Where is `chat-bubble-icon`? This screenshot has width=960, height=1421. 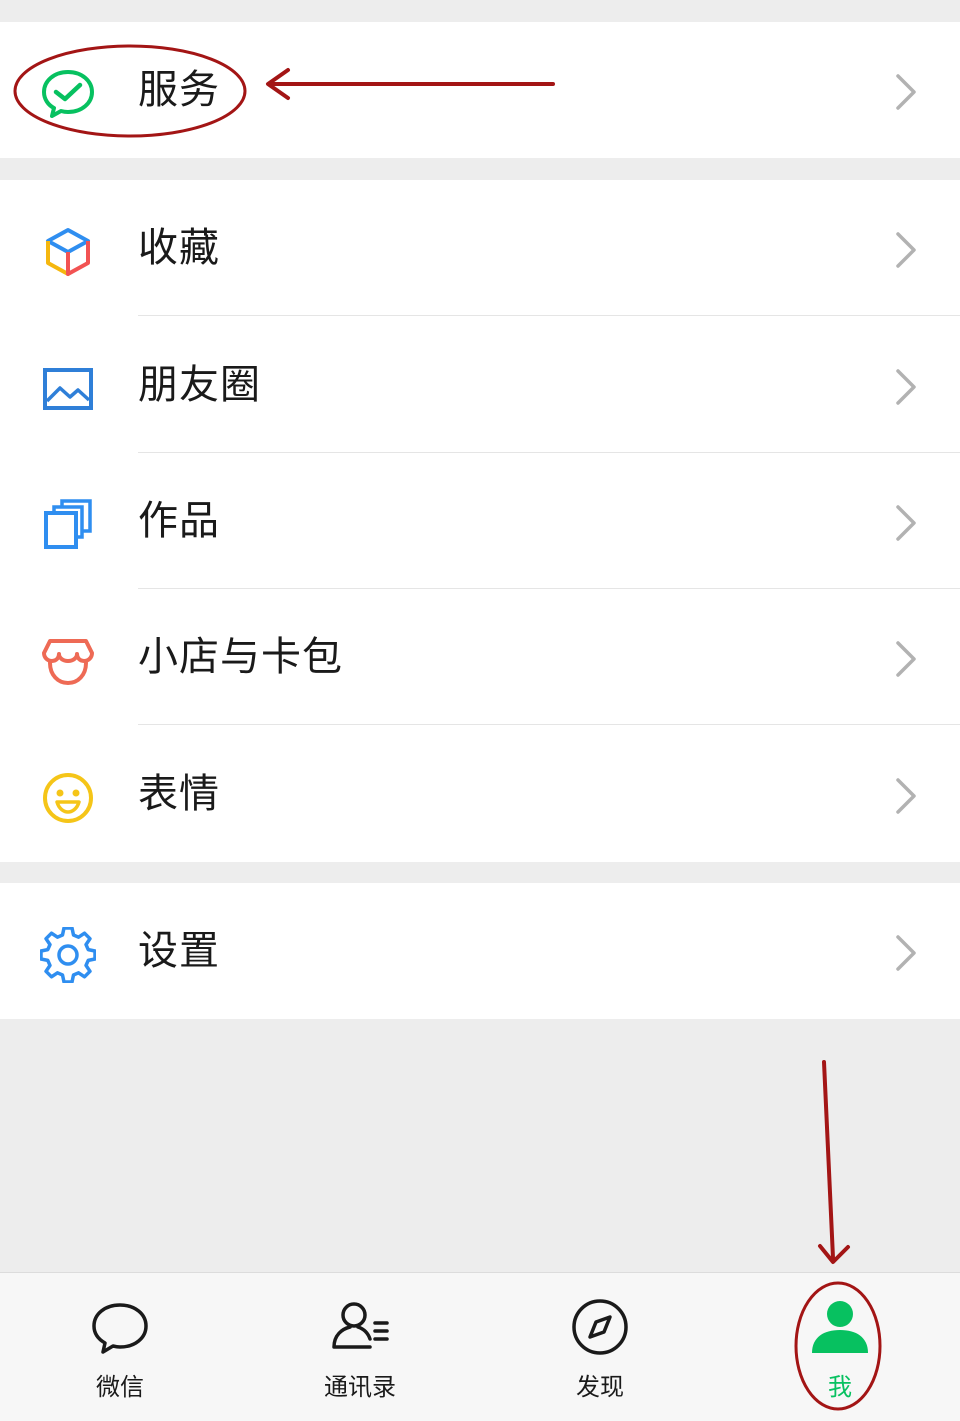
chat-bubble-icon is located at coordinates (120, 1327).